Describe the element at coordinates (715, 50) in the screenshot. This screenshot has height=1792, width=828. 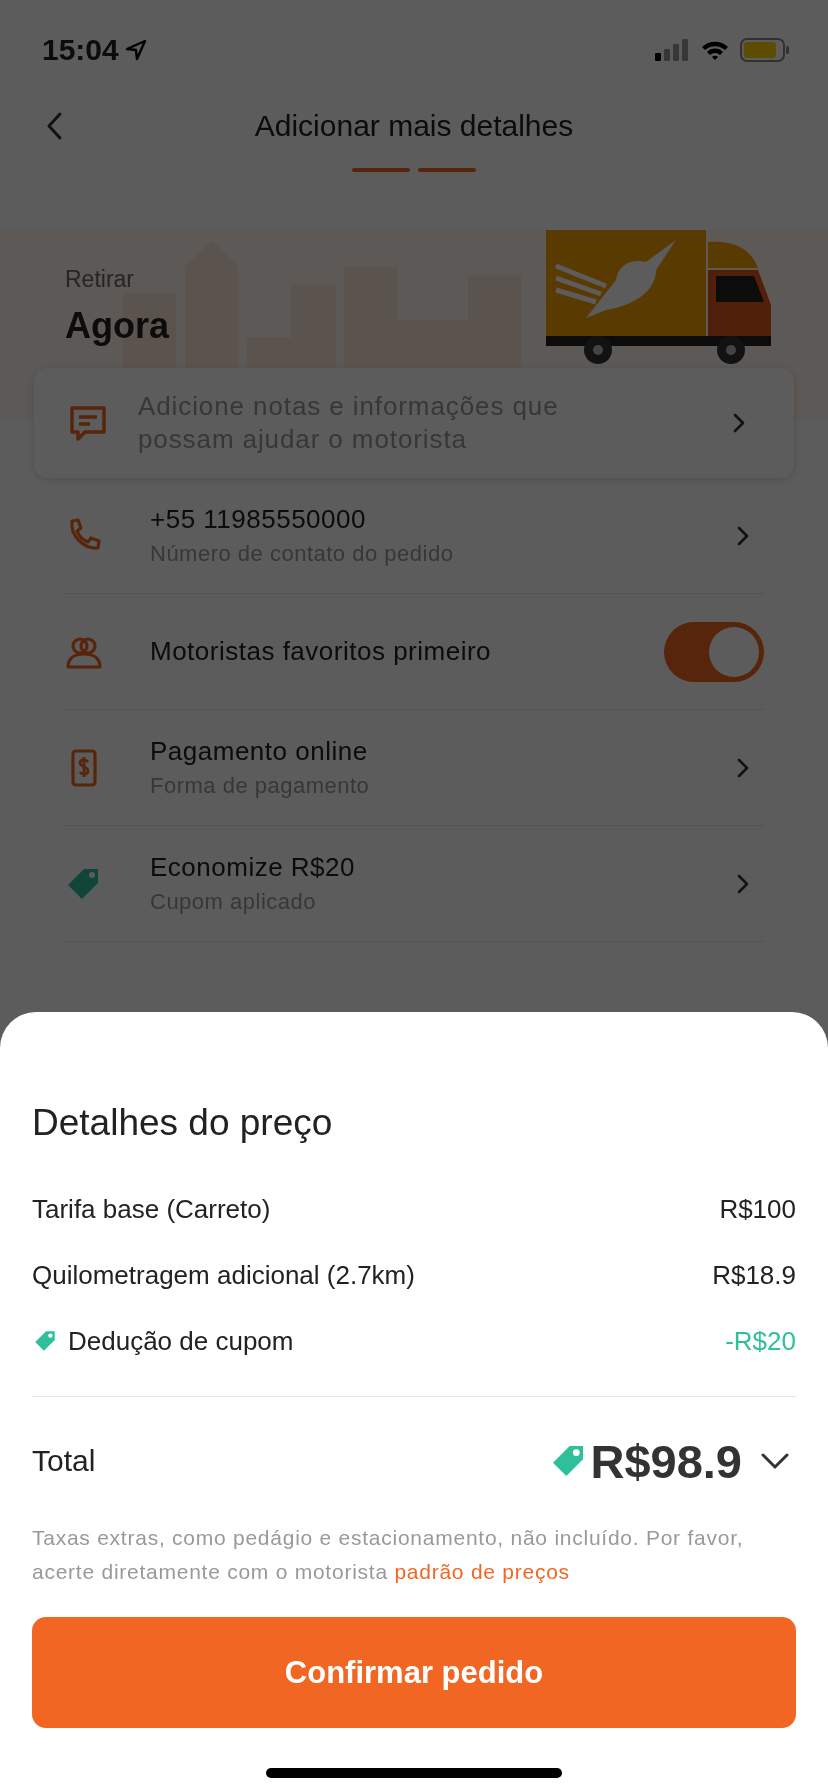
I see `wifi-icon` at that location.